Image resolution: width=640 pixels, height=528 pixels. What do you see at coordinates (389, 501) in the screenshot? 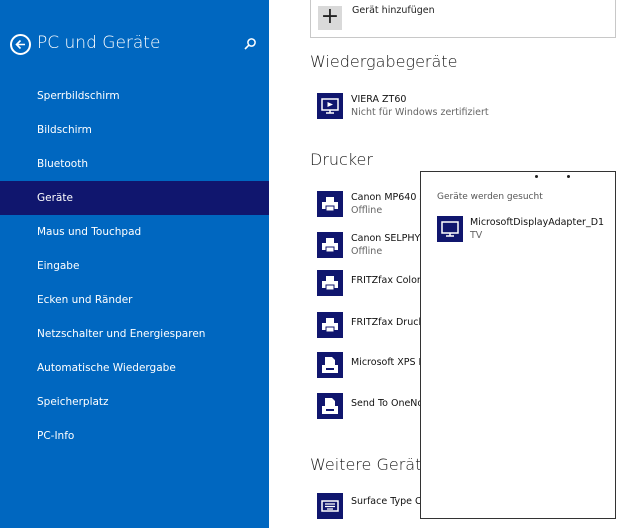
I see `device-name: Surface Type Co` at bounding box center [389, 501].